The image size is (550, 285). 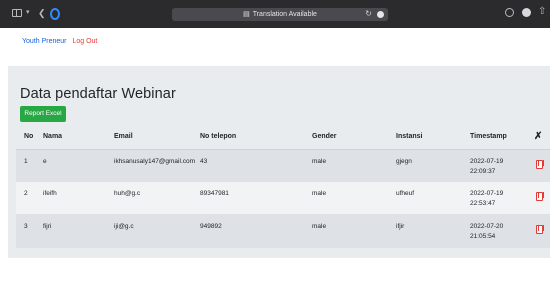 What do you see at coordinates (29, 136) in the screenshot?
I see `column-header-no: No` at bounding box center [29, 136].